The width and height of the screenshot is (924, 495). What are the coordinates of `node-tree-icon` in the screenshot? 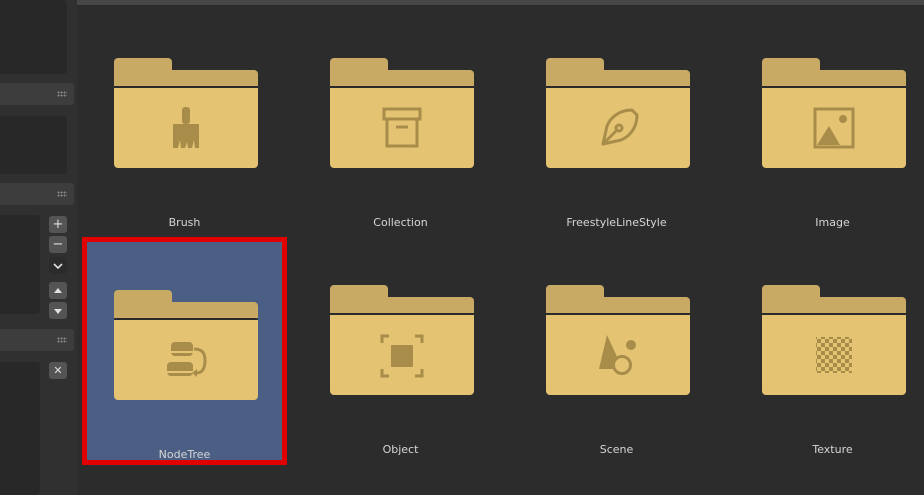 It's located at (187, 359).